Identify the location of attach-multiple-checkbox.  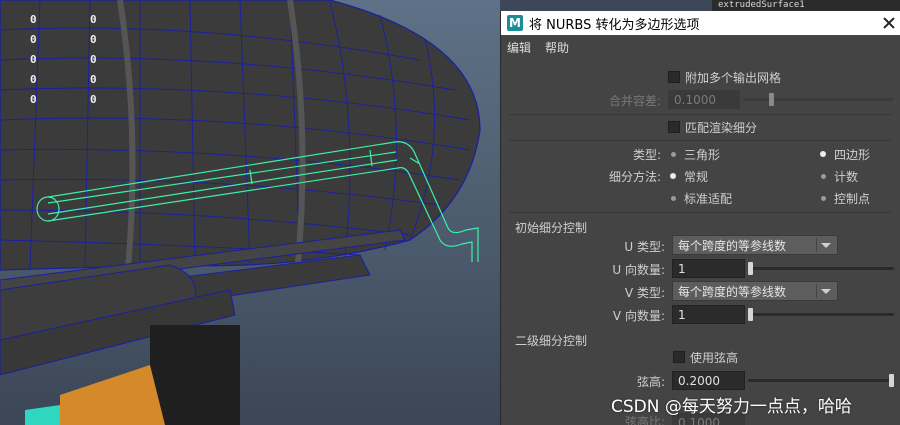
(674, 77).